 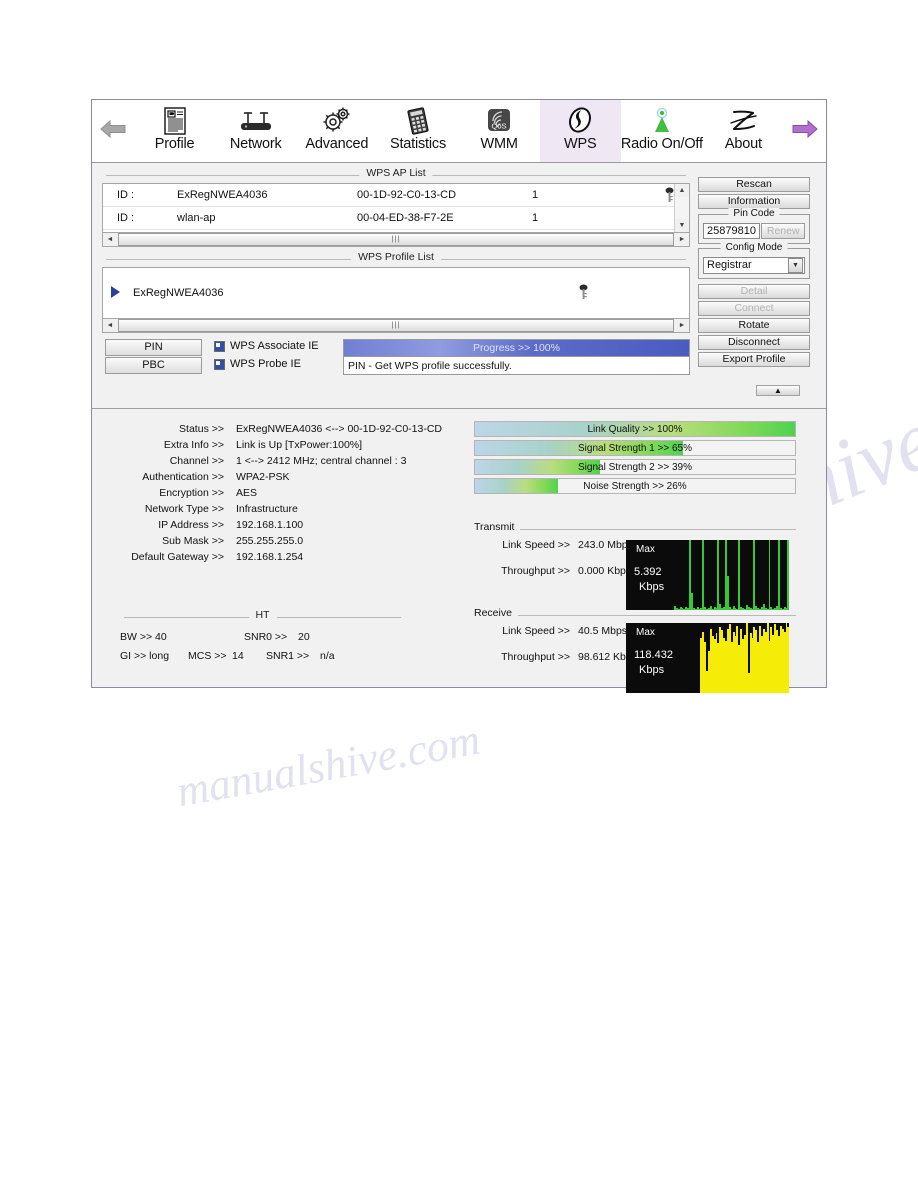 I want to click on transmit-link-speed-value: 243.0 Mbps, so click(x=605, y=545).